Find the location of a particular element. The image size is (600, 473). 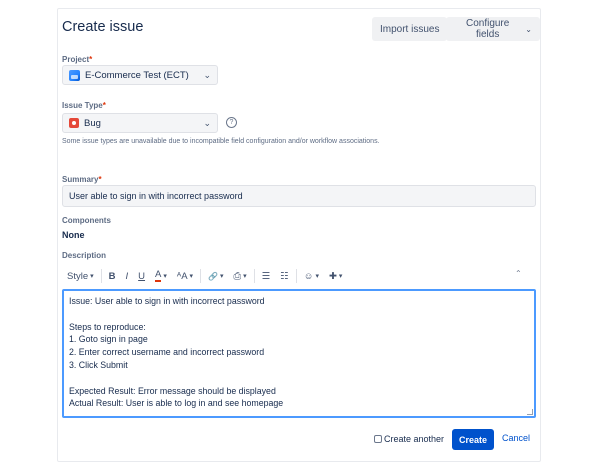

link-button: 🔗 ▾ is located at coordinates (215, 276).